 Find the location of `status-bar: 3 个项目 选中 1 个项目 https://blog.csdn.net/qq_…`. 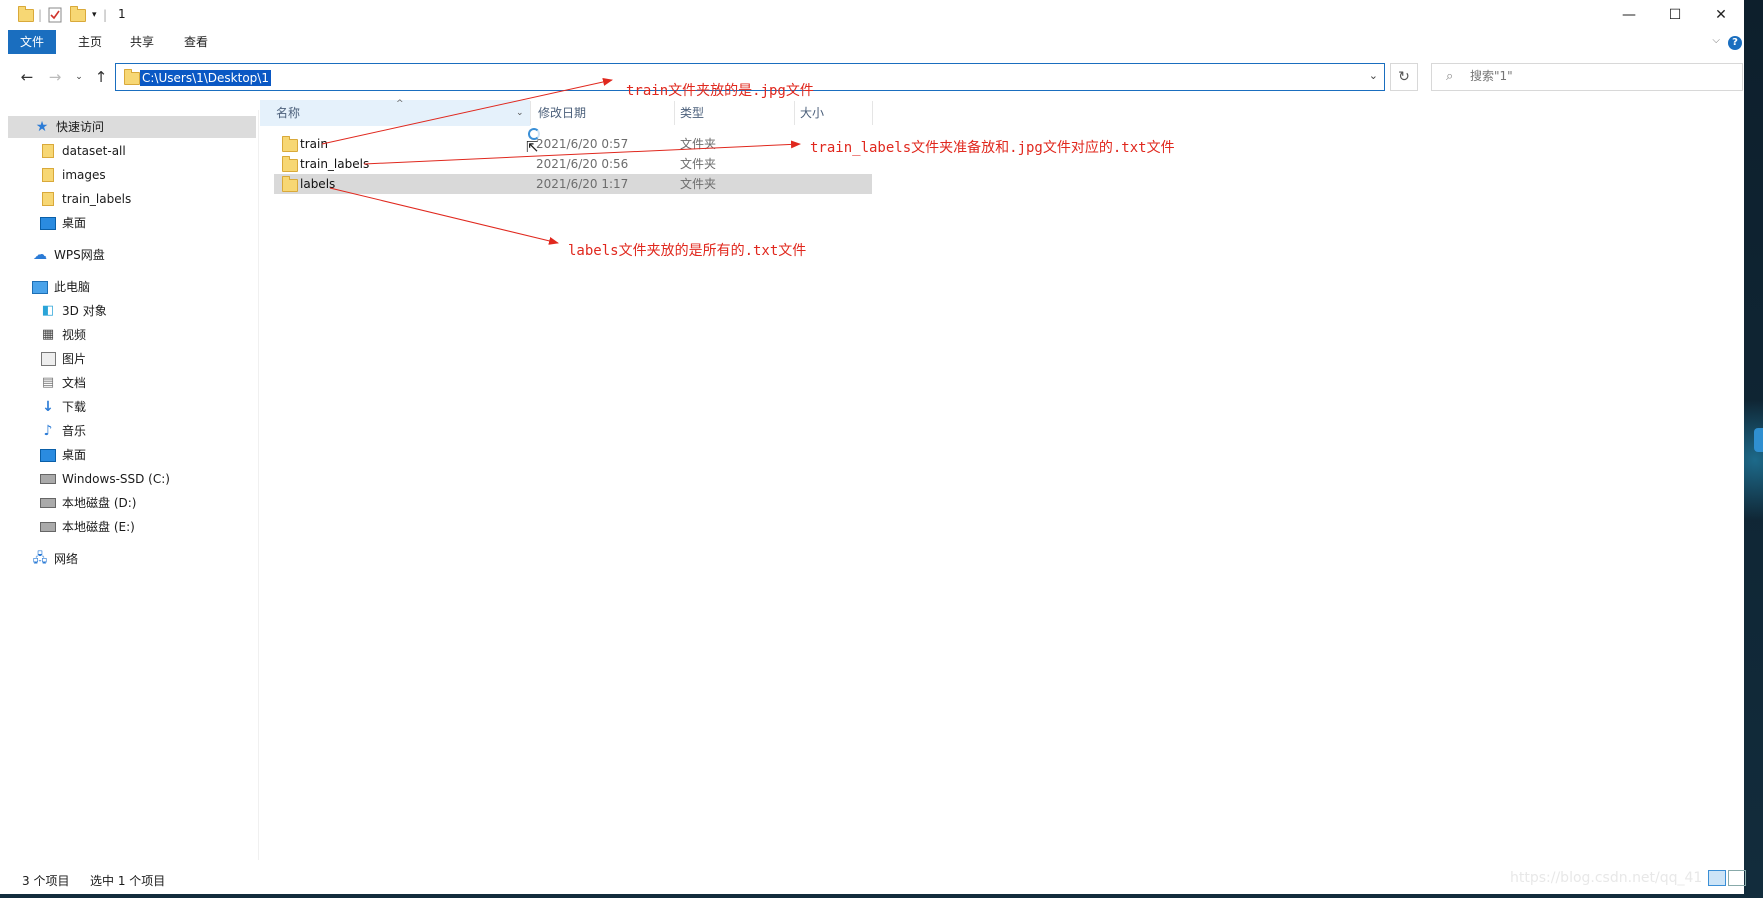

status-bar: 3 个项目 选中 1 个项目 https://blog.csdn.net/qq_… is located at coordinates (873, 879).